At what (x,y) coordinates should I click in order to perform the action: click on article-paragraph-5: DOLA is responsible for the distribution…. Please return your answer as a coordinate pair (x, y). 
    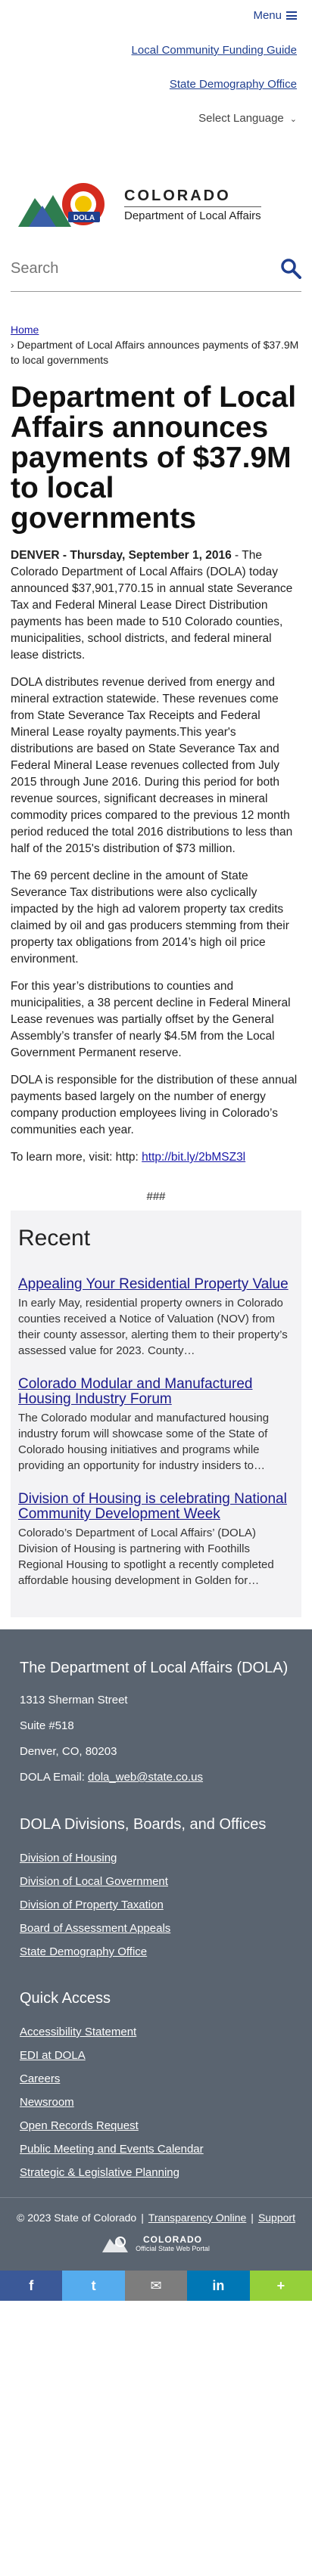
    Looking at the image, I should click on (154, 1105).